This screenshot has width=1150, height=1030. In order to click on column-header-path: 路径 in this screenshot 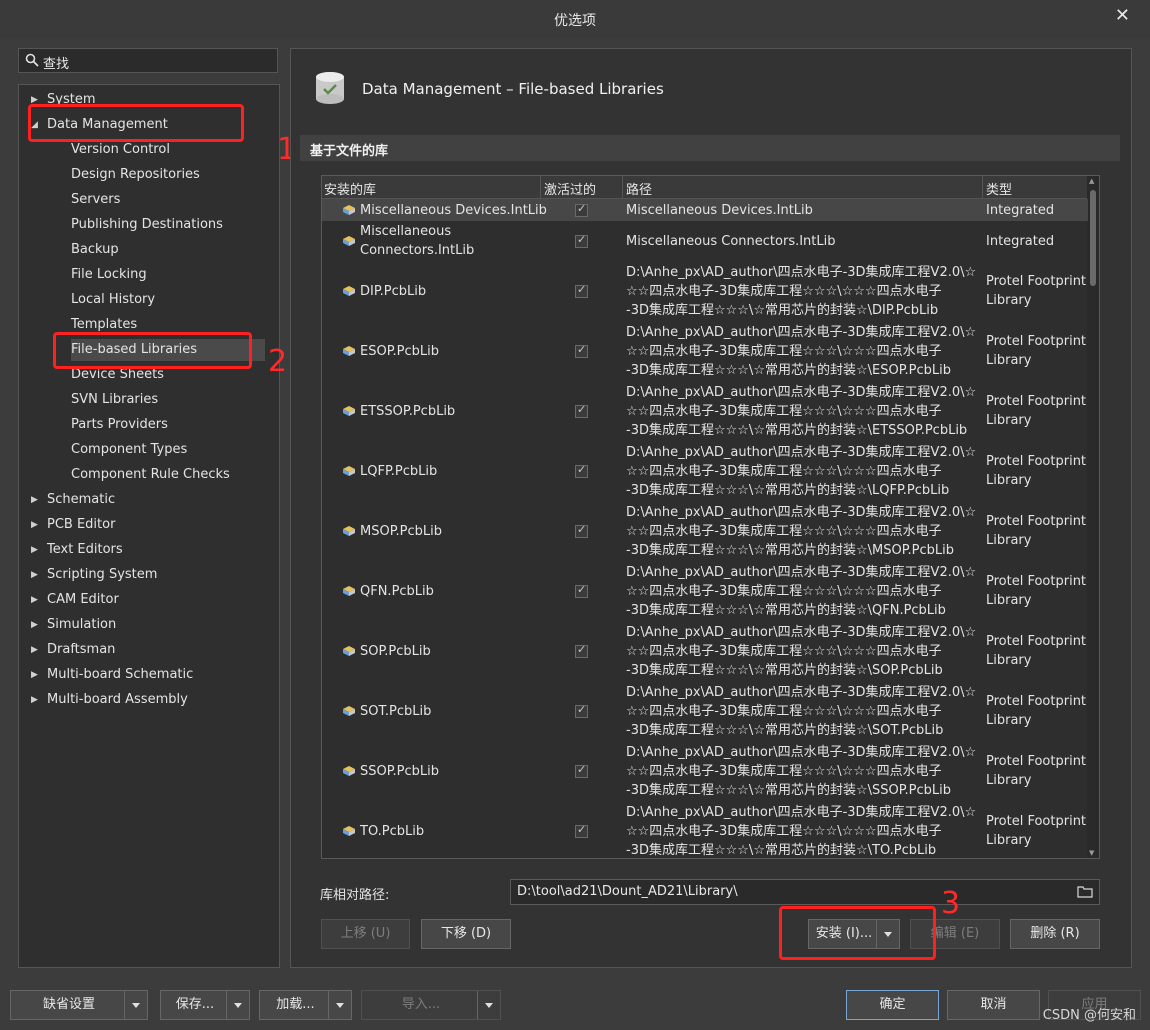, I will do `click(639, 188)`.